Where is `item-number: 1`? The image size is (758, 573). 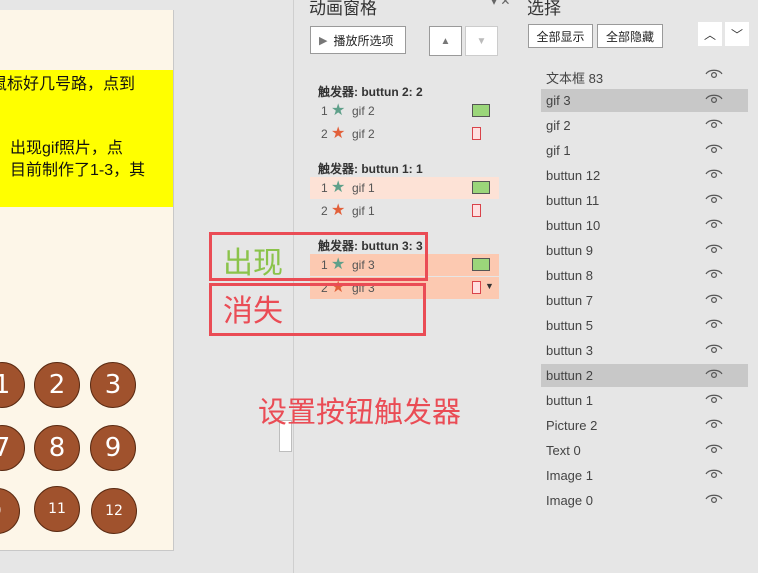 item-number: 1 is located at coordinates (324, 188).